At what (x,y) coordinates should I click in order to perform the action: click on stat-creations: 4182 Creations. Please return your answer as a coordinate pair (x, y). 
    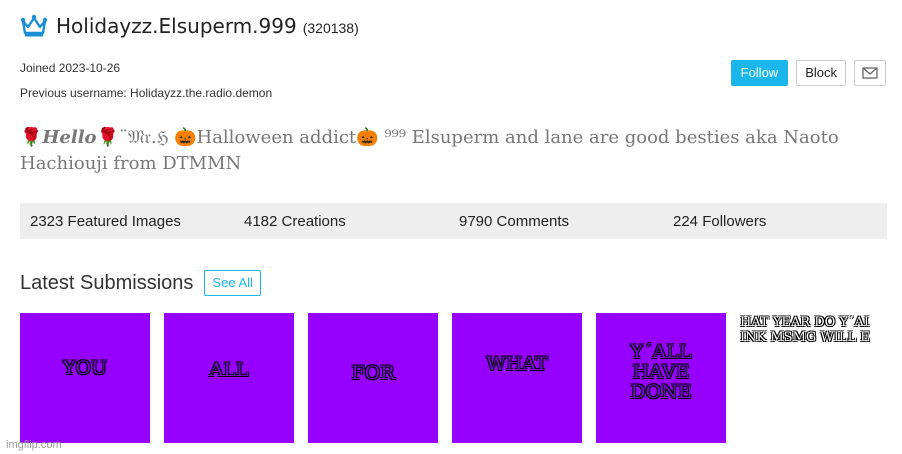
    Looking at the image, I should click on (295, 221).